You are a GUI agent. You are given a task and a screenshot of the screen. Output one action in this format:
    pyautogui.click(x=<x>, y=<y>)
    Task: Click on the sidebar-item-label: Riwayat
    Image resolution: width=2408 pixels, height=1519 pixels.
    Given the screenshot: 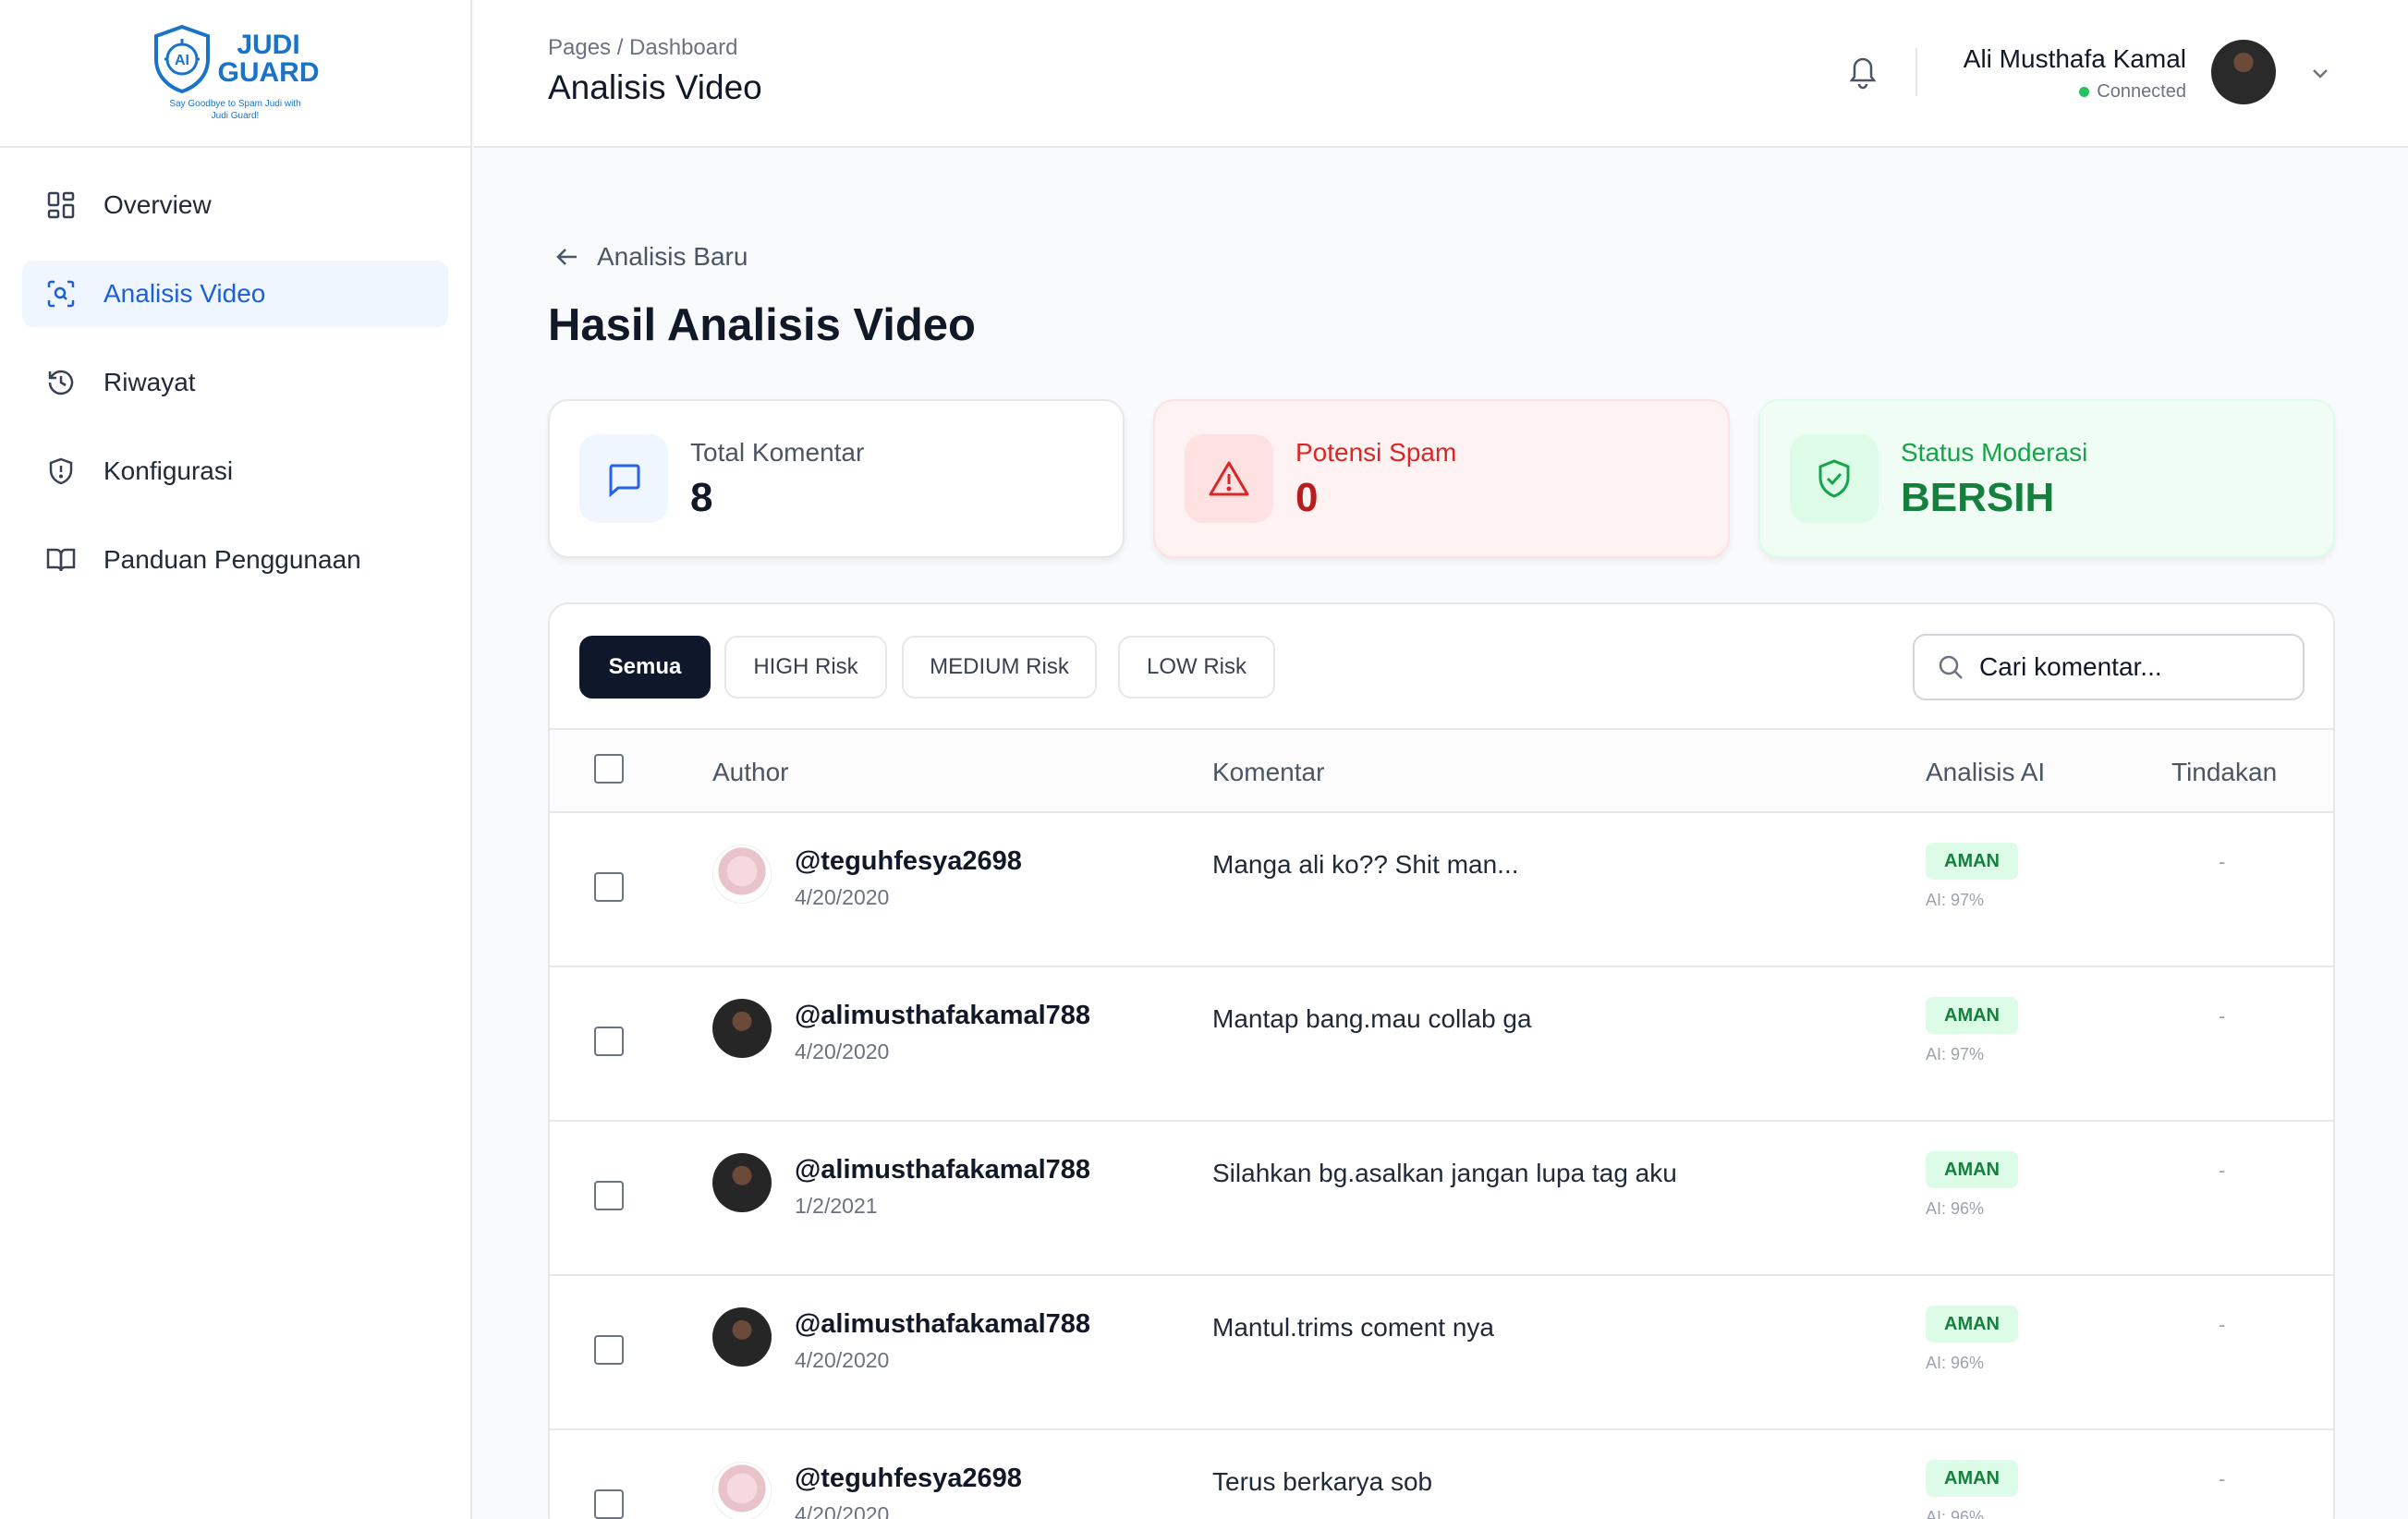 What is the action you would take?
    pyautogui.click(x=149, y=382)
    